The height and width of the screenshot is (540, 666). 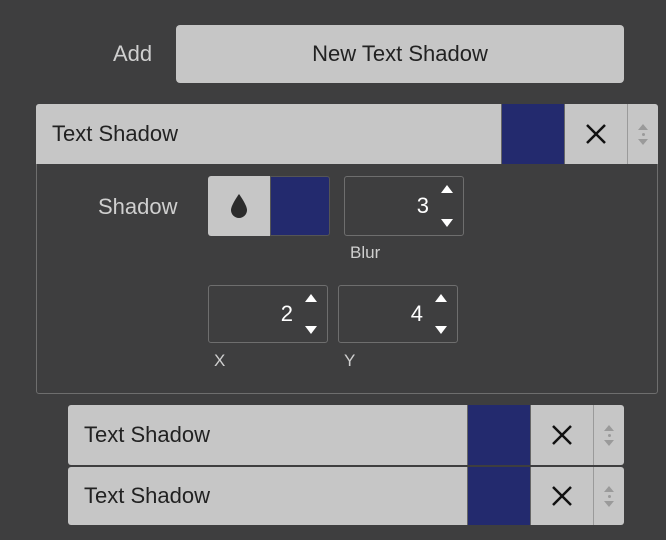 I want to click on drop-icon, so click(x=239, y=206).